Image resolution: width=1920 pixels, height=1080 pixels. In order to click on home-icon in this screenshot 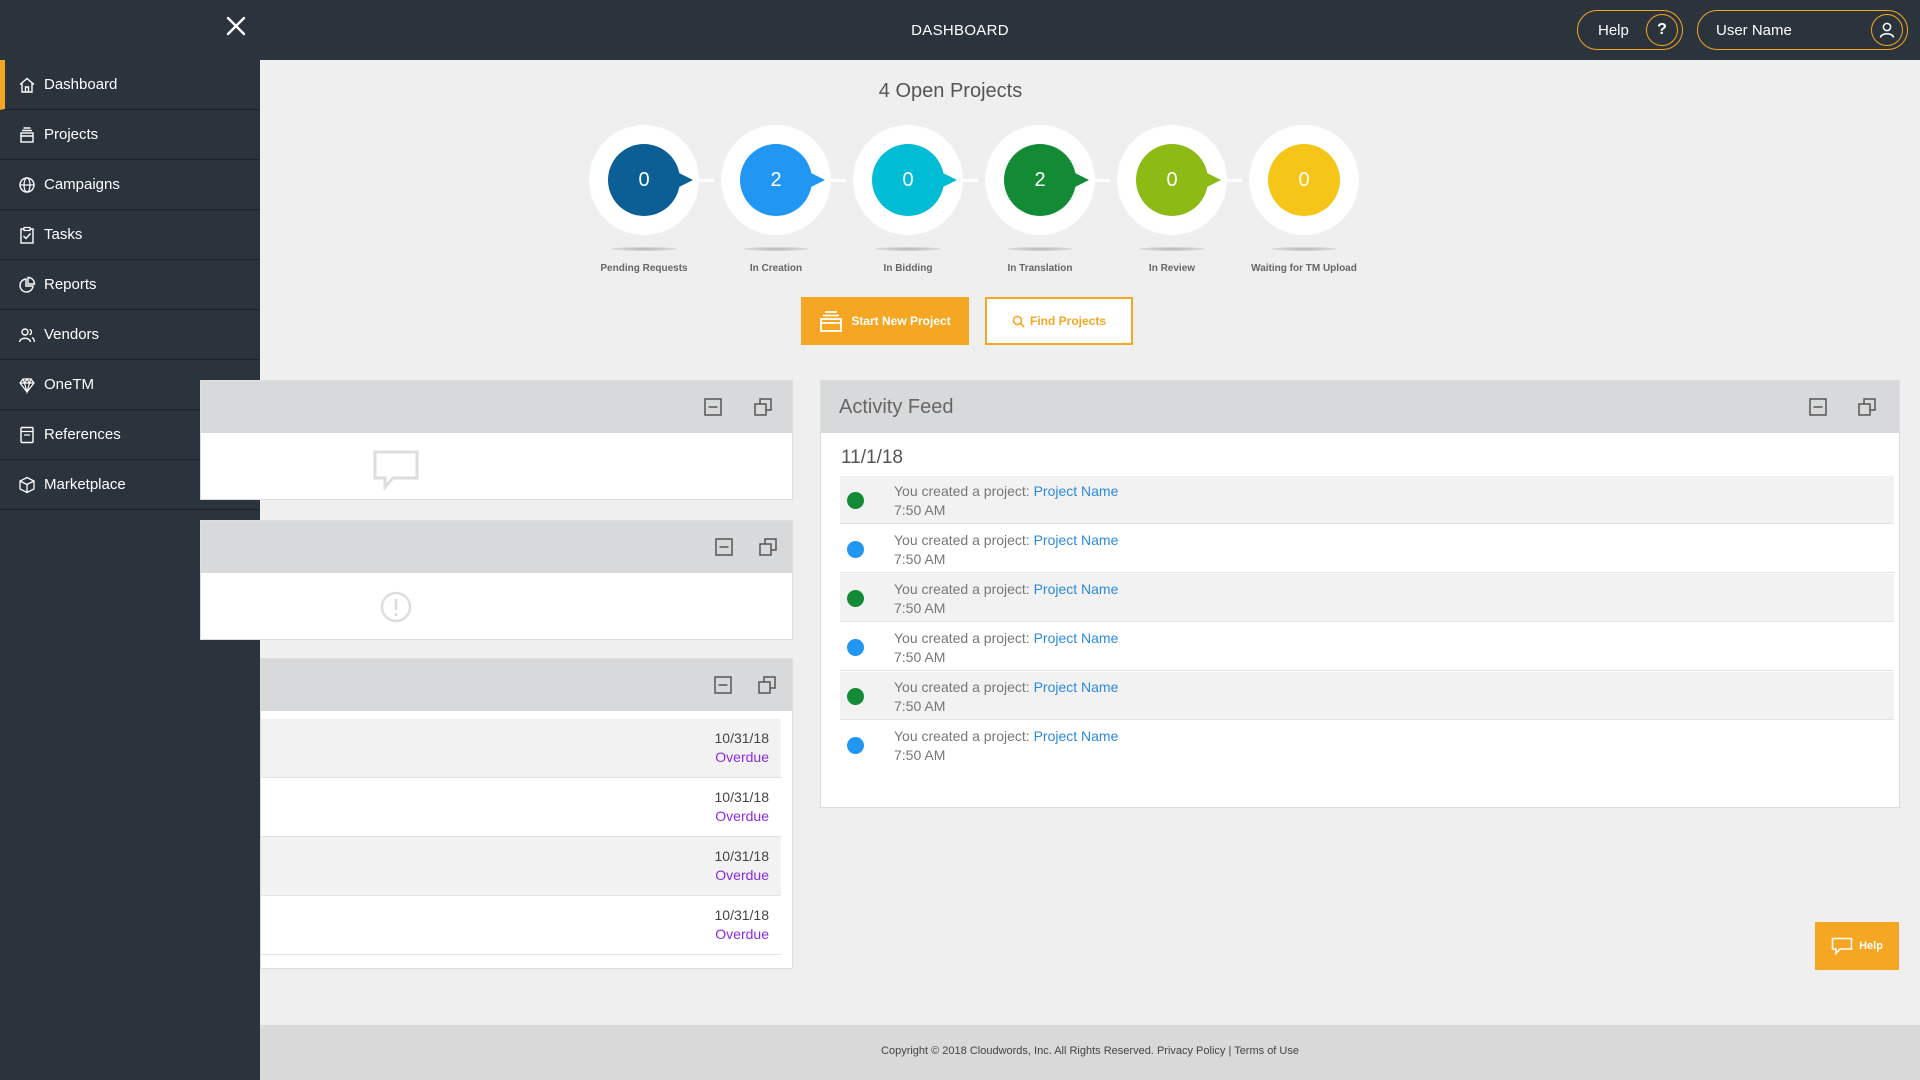, I will do `click(27, 85)`.